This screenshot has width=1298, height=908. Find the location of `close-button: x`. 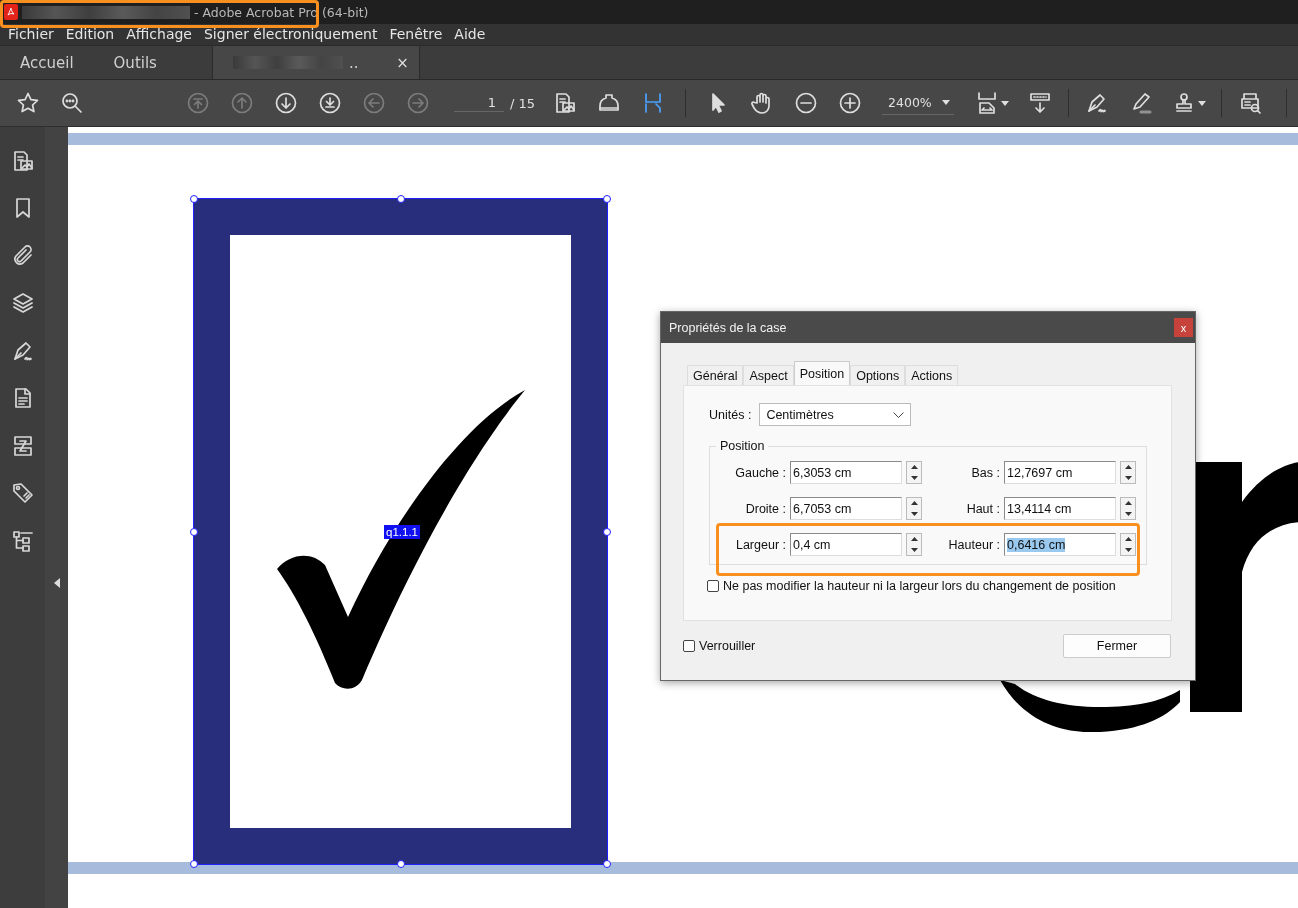

close-button: x is located at coordinates (1183, 327).